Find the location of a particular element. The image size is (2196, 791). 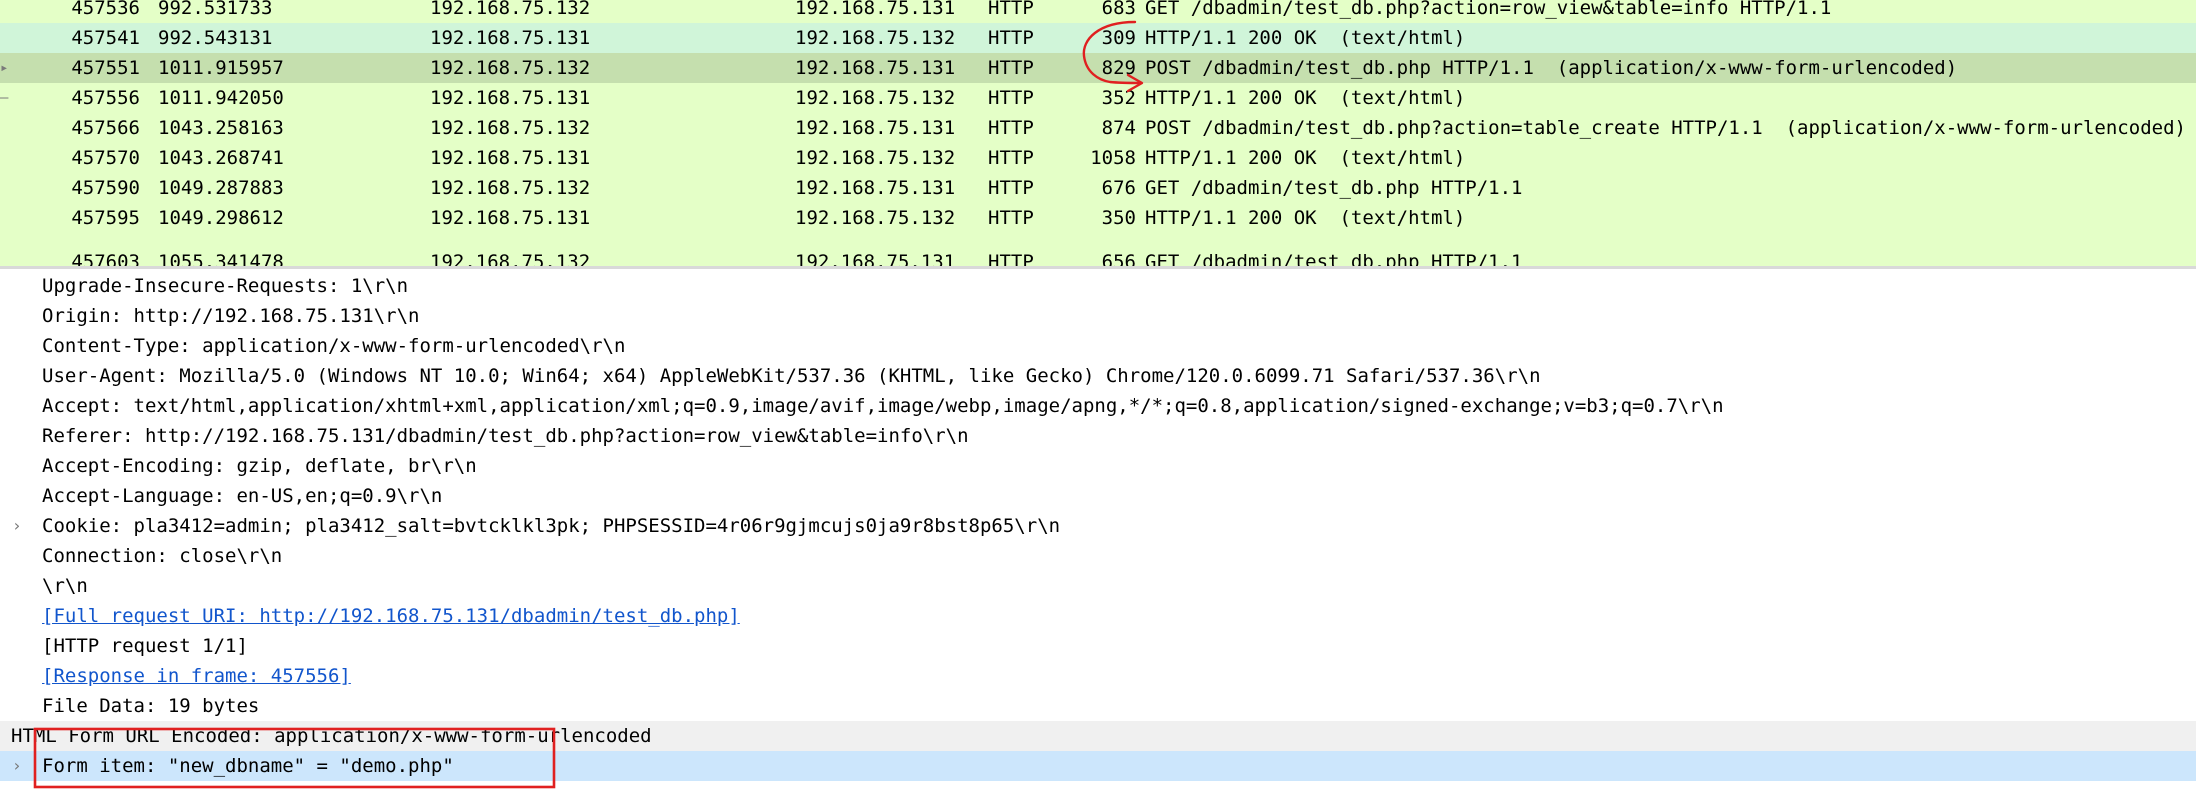

packet-length: 874 is located at coordinates (1118, 128).